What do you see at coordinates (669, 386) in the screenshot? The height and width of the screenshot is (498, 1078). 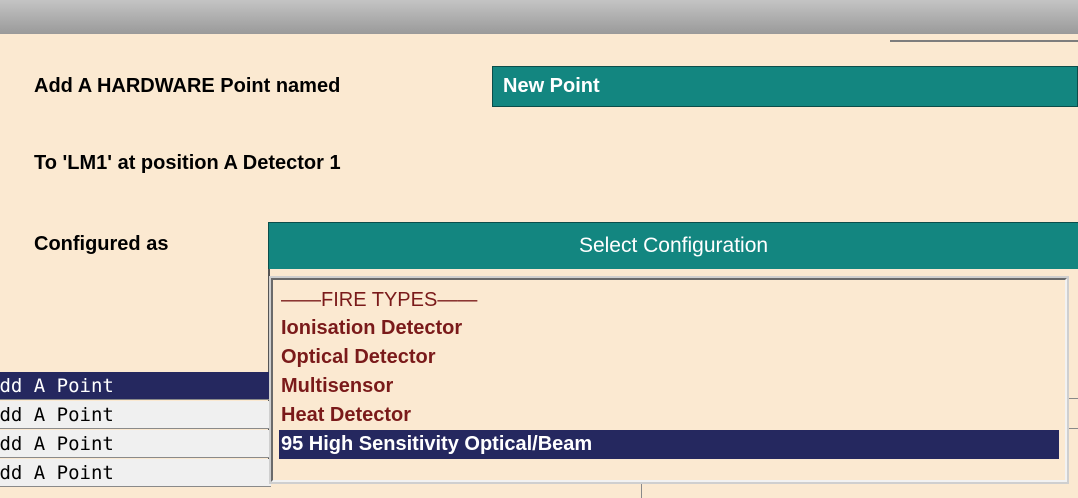 I see `config-option-multisensor: Multisensor` at bounding box center [669, 386].